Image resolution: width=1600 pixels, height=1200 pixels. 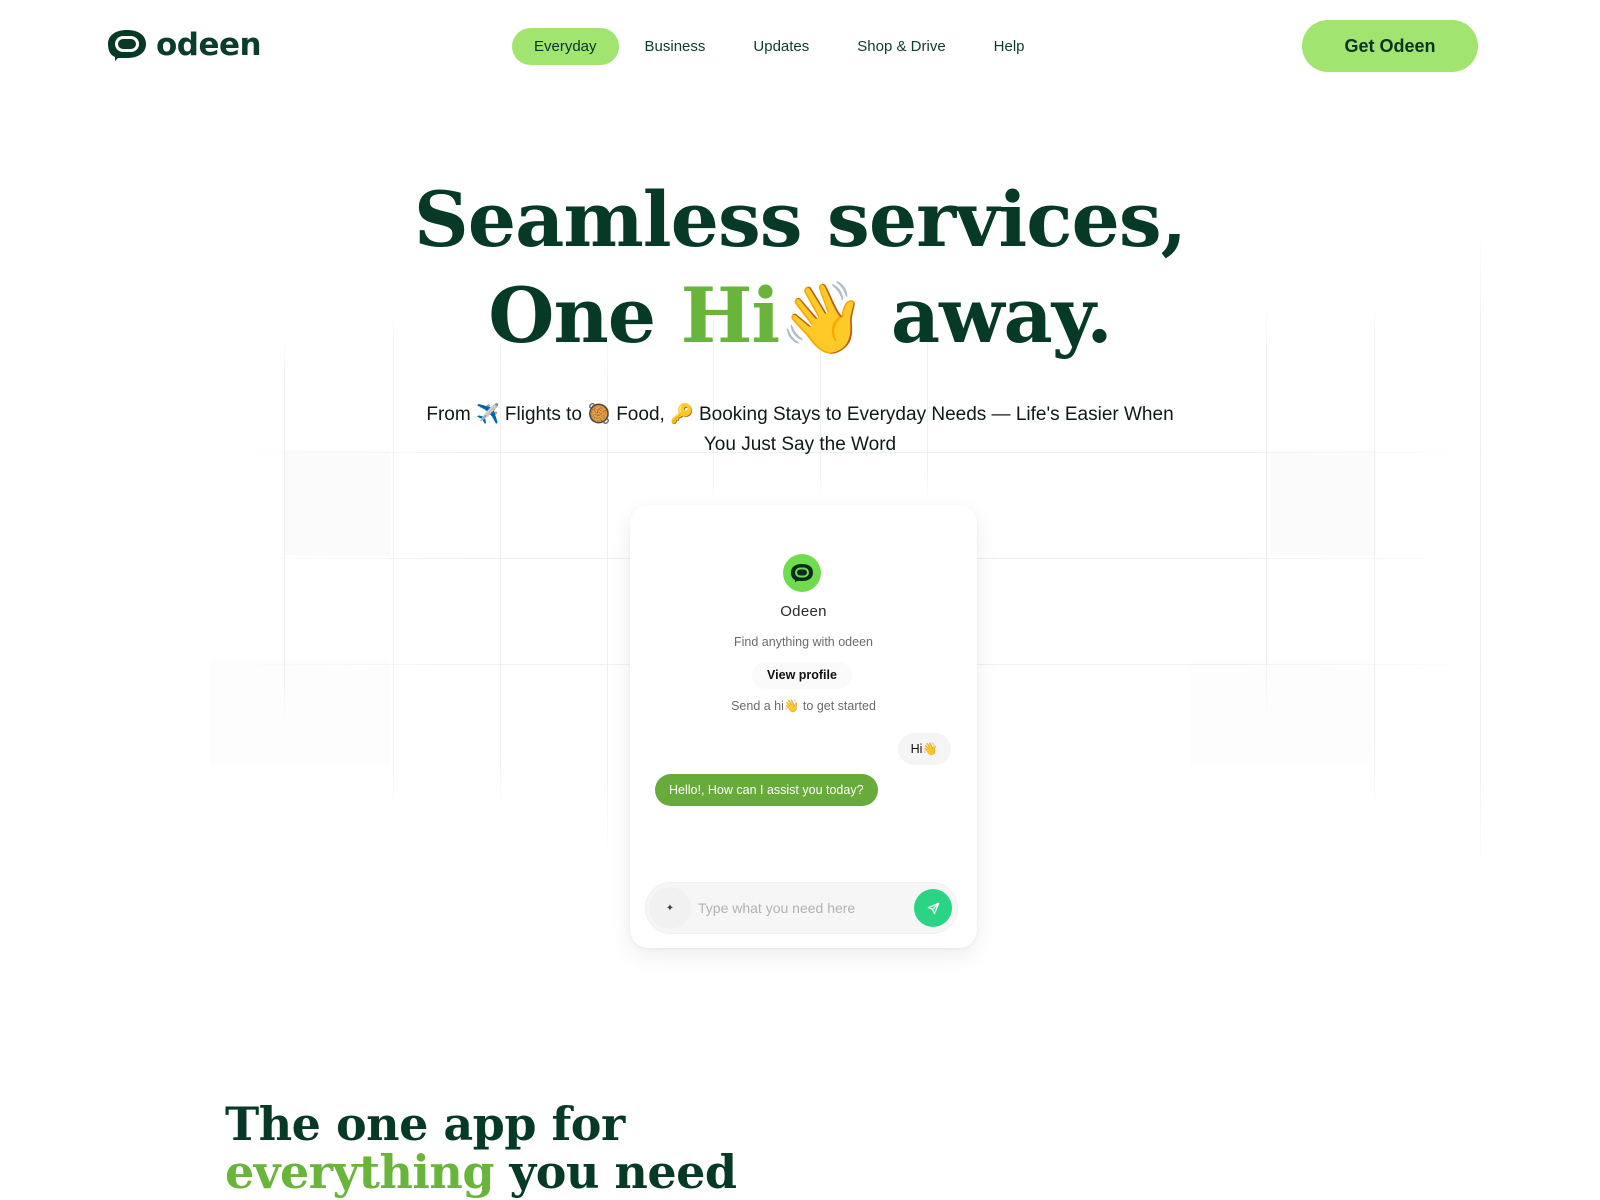 What do you see at coordinates (127, 45) in the screenshot?
I see `chat-bubble-logo-icon` at bounding box center [127, 45].